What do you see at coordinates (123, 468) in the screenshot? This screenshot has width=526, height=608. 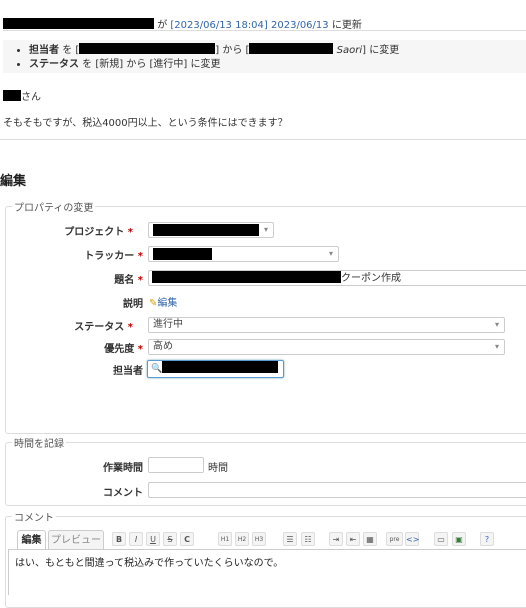 I see `spent-time-label: 作業時間` at bounding box center [123, 468].